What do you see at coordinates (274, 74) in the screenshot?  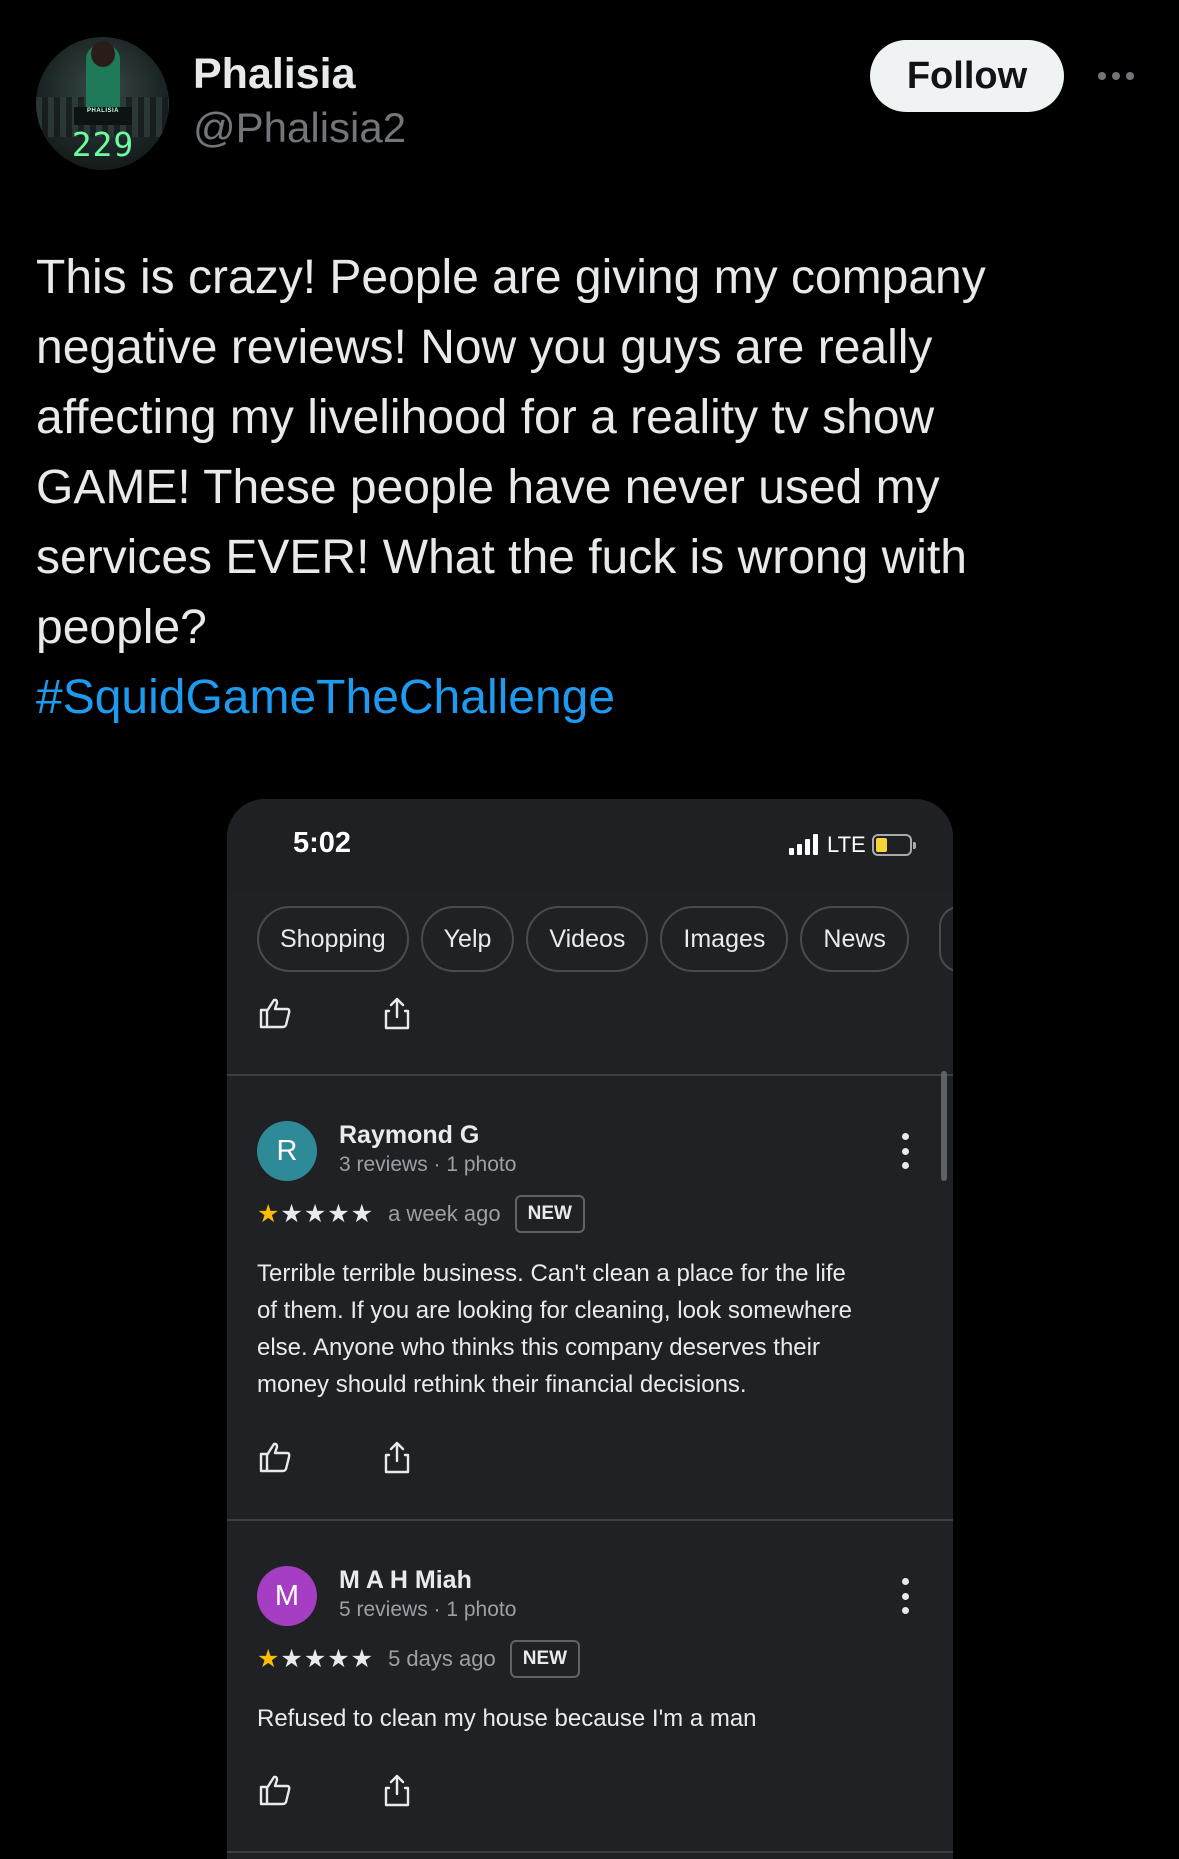 I see `display-name: Phalisia` at bounding box center [274, 74].